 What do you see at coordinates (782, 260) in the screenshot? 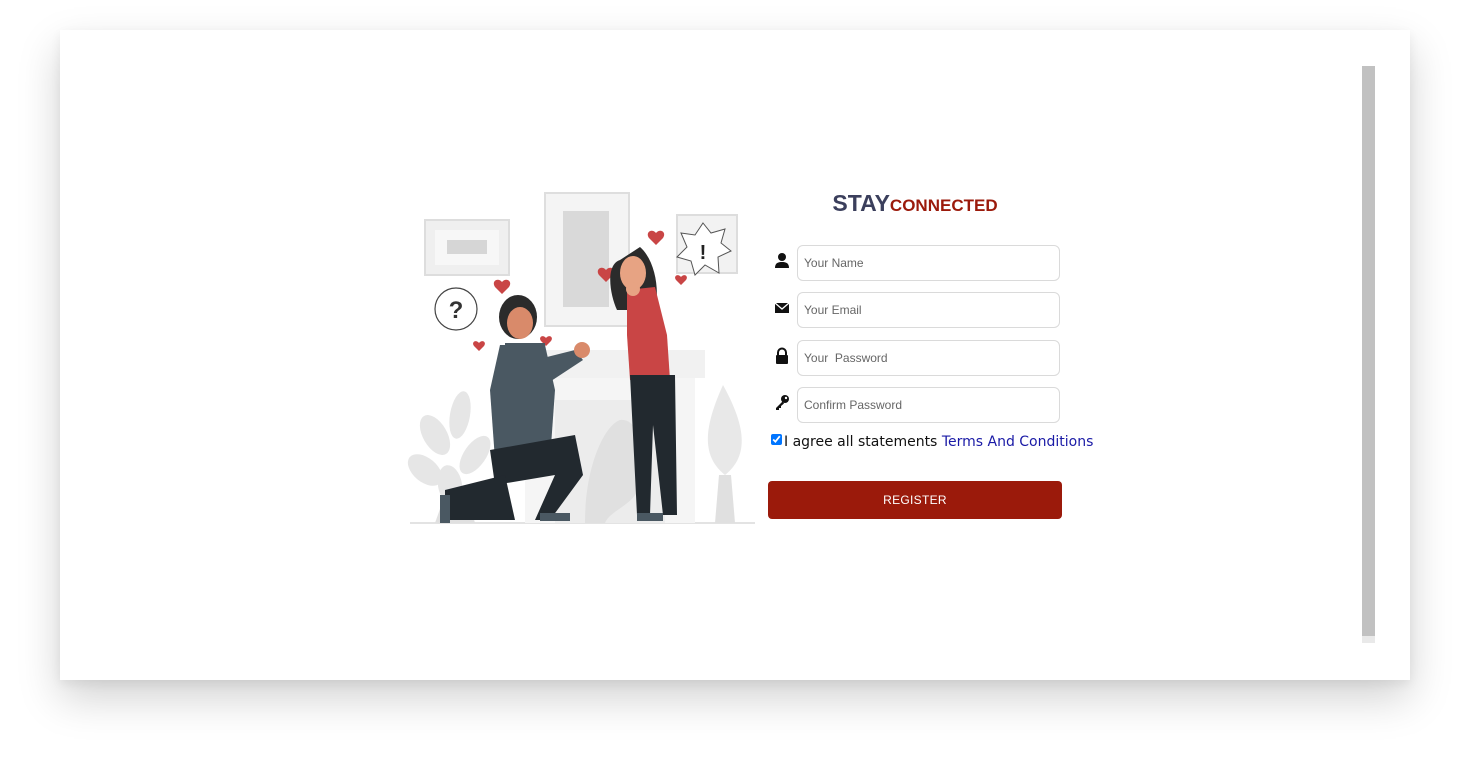
I see `user-icon` at bounding box center [782, 260].